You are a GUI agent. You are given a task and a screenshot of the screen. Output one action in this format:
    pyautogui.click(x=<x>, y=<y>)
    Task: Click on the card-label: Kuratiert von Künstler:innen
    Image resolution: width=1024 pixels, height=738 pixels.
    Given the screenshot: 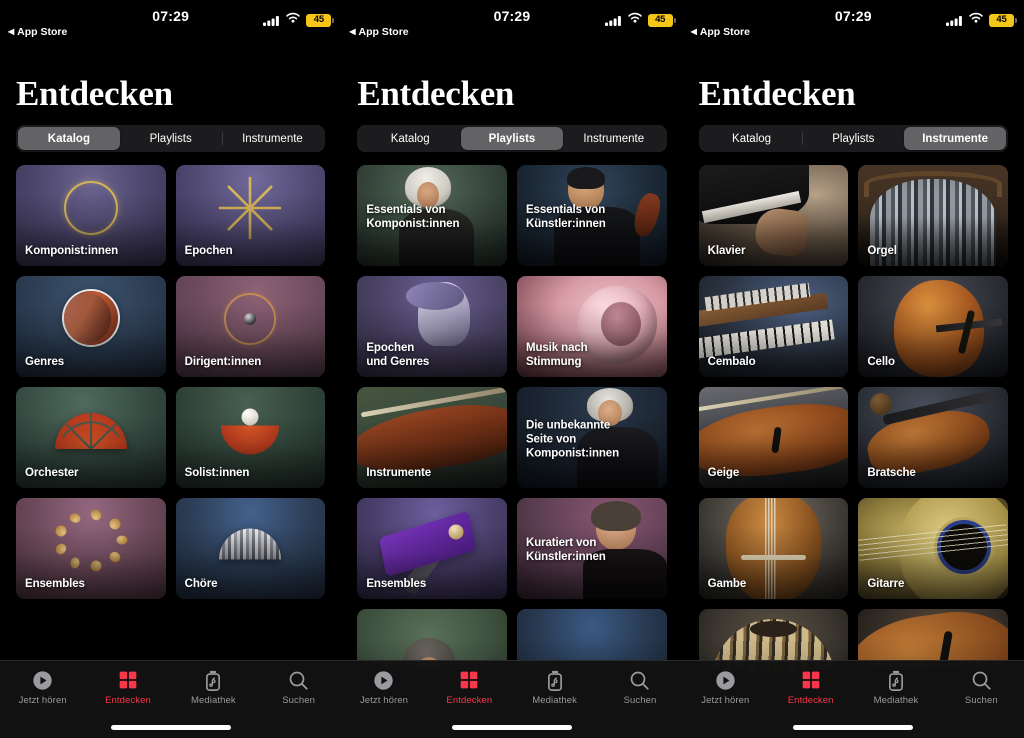 What is the action you would take?
    pyautogui.click(x=565, y=549)
    